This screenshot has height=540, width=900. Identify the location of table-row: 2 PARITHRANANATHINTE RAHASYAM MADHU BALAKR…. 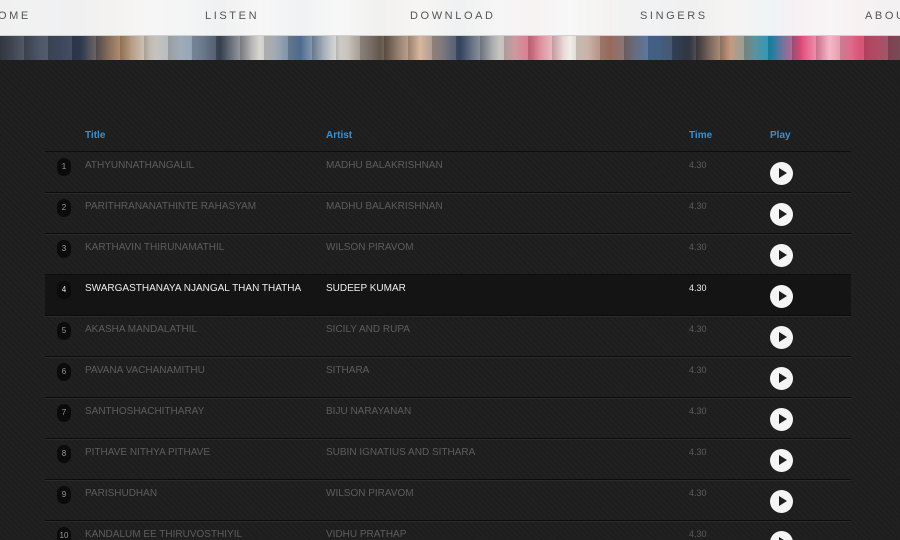
(448, 213).